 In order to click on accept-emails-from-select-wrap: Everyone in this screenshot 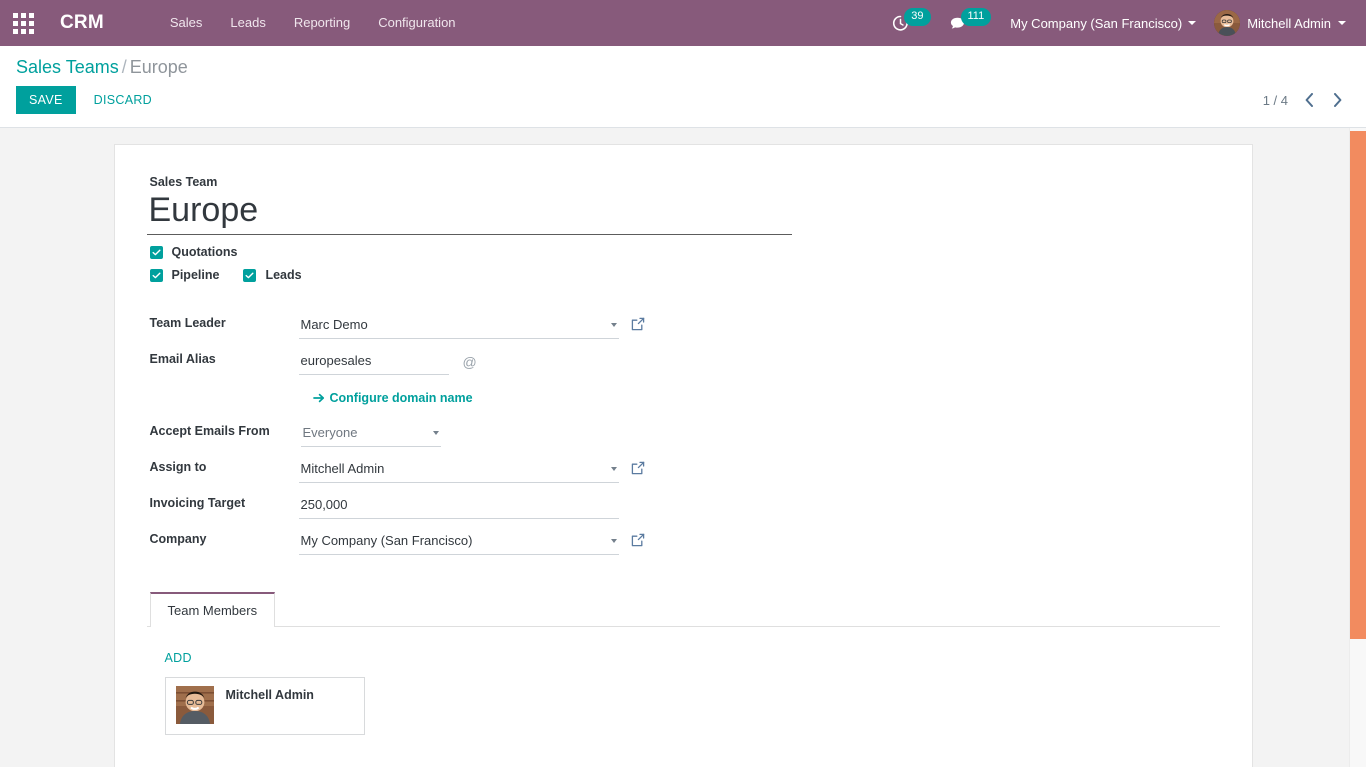, I will do `click(370, 434)`.